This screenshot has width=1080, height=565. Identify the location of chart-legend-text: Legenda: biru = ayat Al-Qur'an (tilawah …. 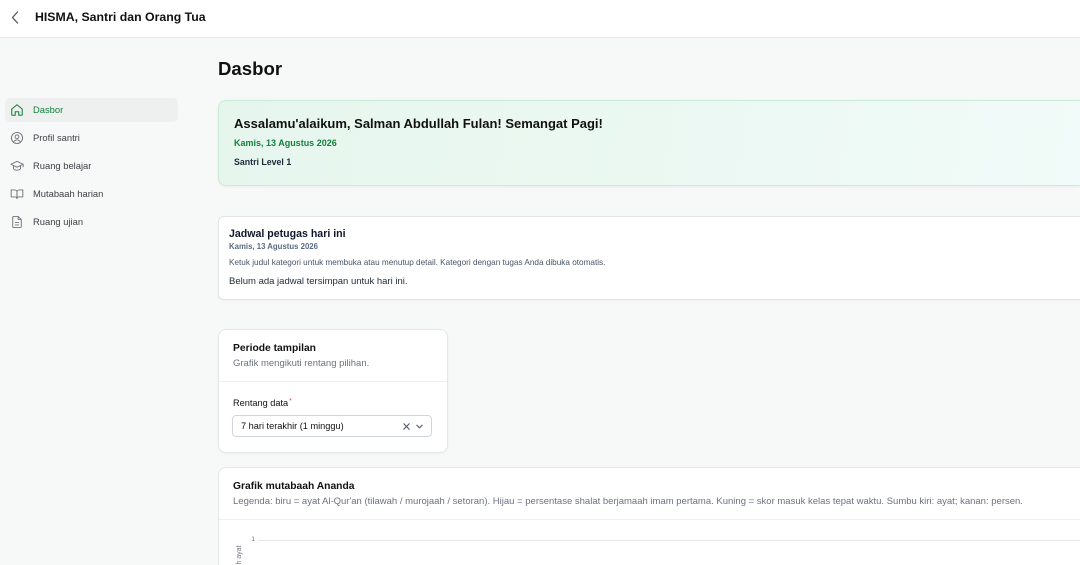
(628, 501).